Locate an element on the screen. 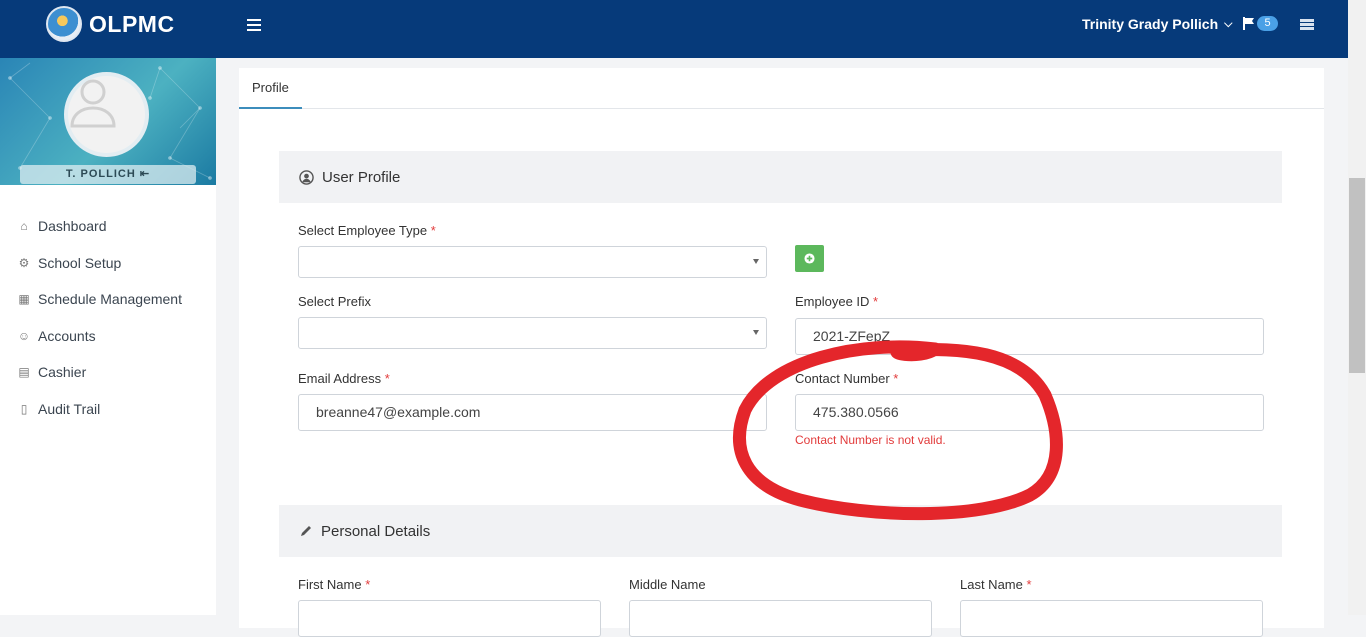  employee-id-input: 2021-ZFepZ is located at coordinates (1029, 336).